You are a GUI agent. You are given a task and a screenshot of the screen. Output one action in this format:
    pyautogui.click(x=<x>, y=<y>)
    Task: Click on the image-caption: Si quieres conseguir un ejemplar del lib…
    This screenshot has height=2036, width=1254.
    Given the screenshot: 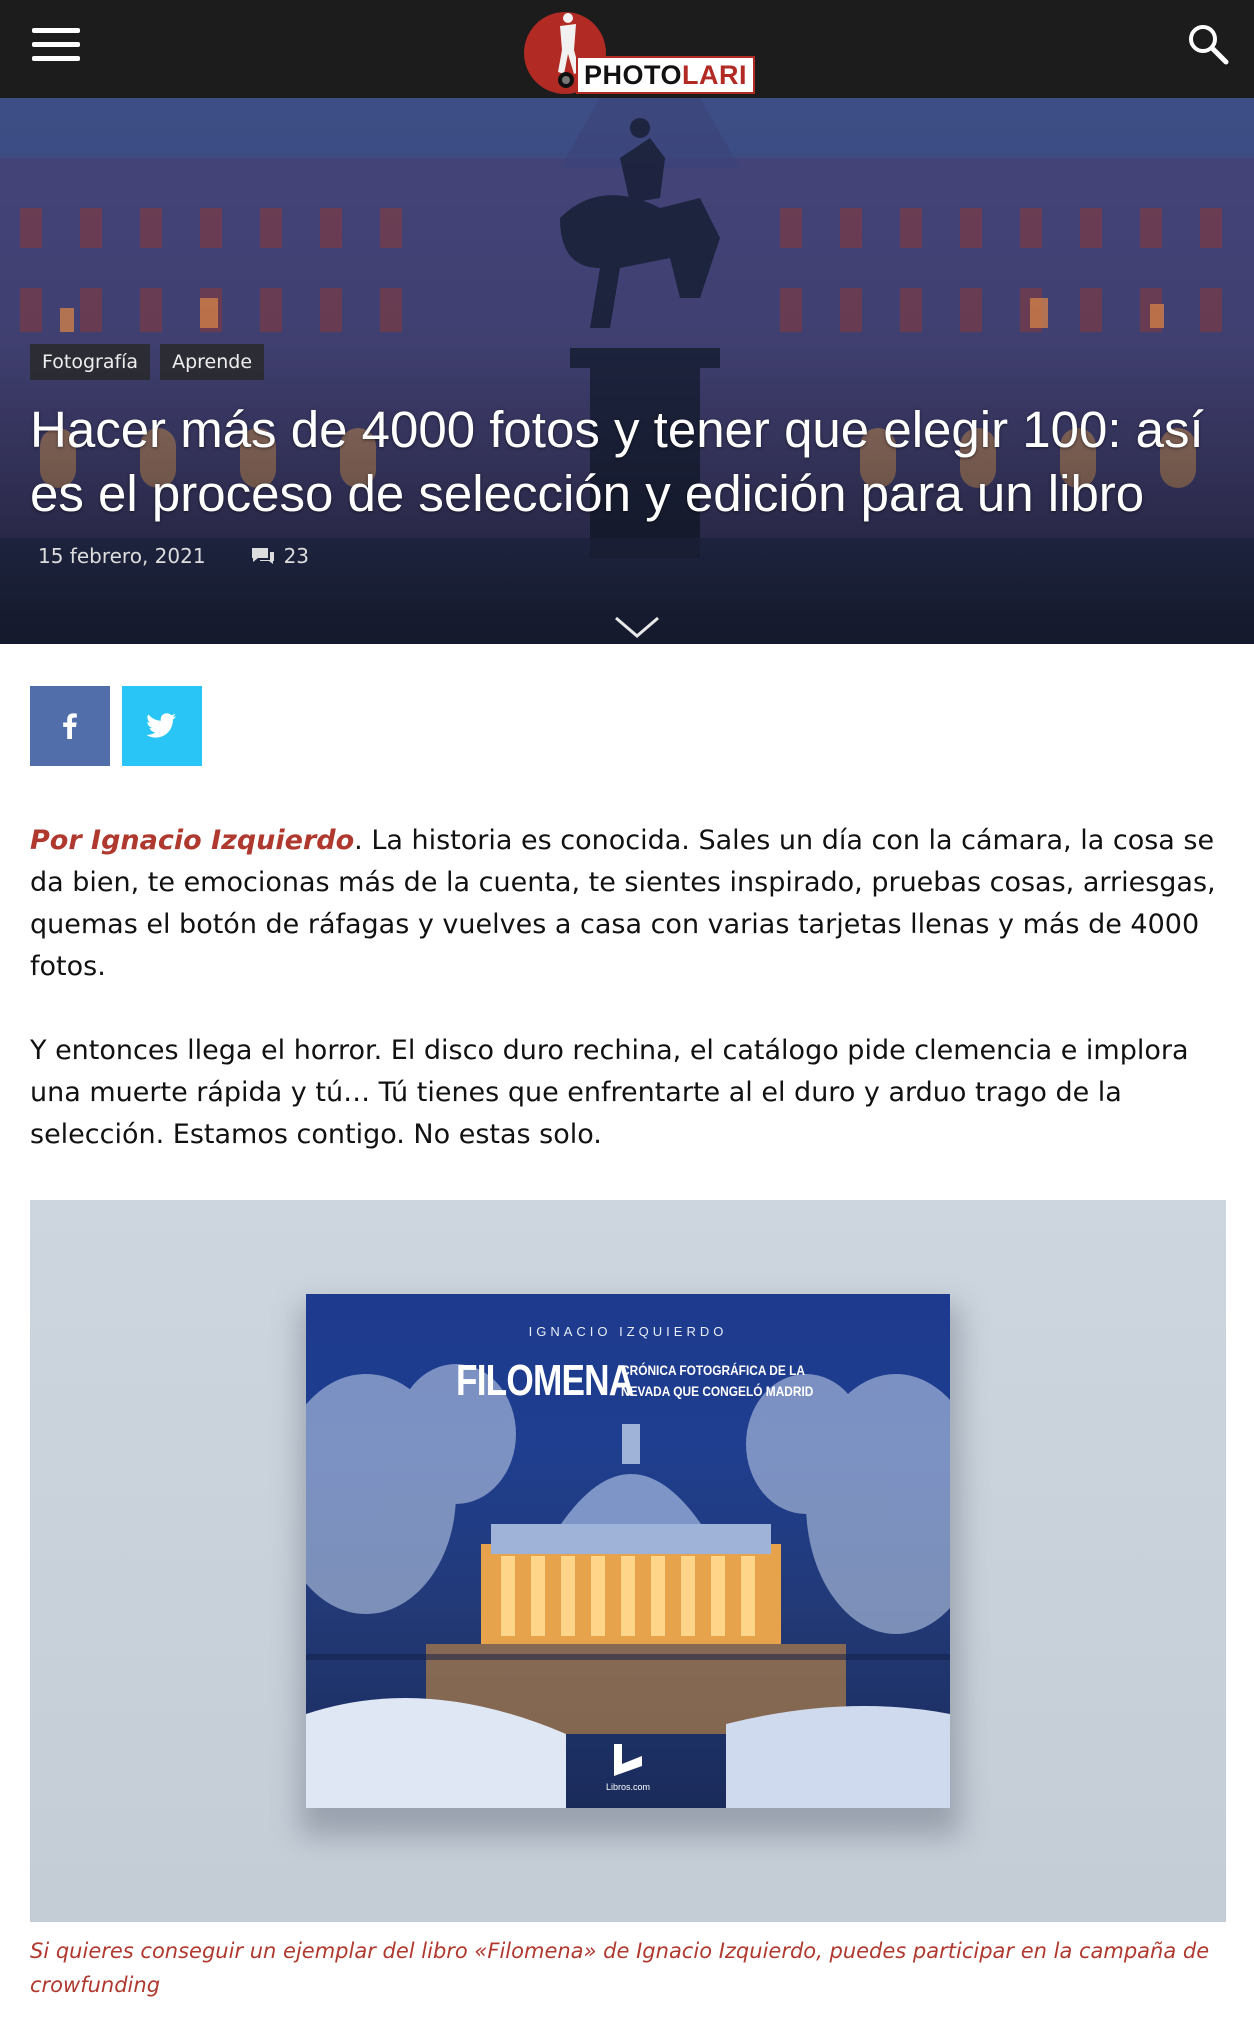 What is the action you would take?
    pyautogui.click(x=620, y=1968)
    